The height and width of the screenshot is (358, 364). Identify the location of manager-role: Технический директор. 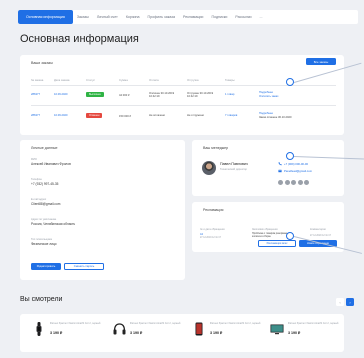
(233, 169).